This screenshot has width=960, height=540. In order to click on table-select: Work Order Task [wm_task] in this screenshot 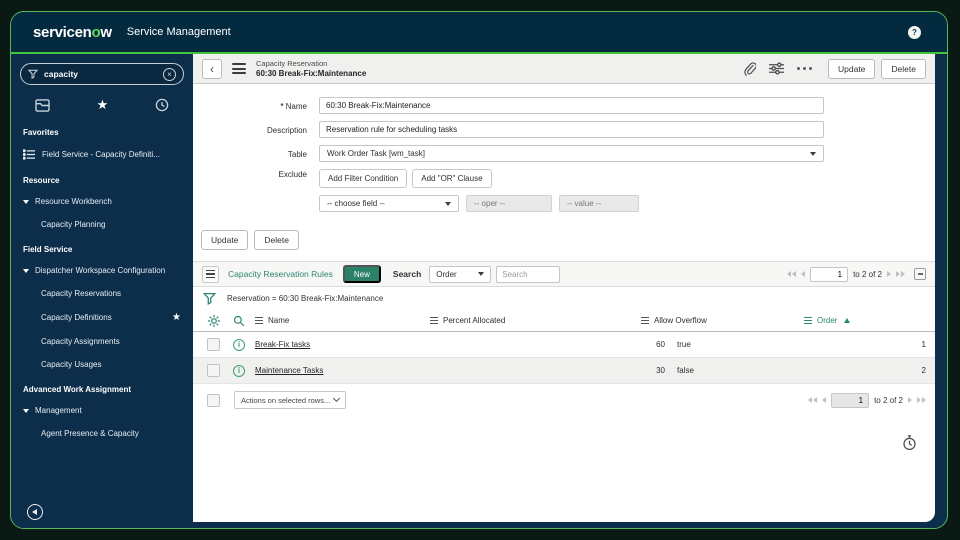, I will do `click(571, 153)`.